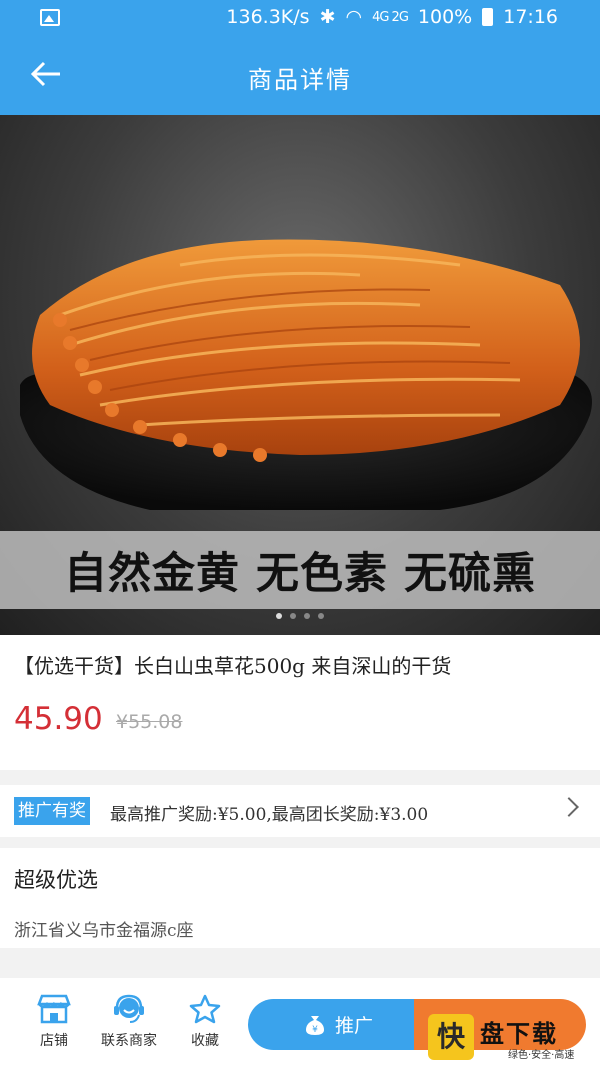  I want to click on app-header: 商品详情, so click(300, 75).